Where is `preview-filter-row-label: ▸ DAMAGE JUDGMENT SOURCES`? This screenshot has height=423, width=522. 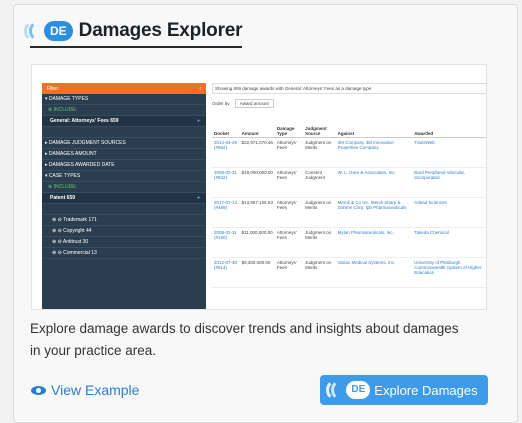
preview-filter-row-label: ▸ DAMAGE JUDGMENT SOURCES is located at coordinates (85, 143).